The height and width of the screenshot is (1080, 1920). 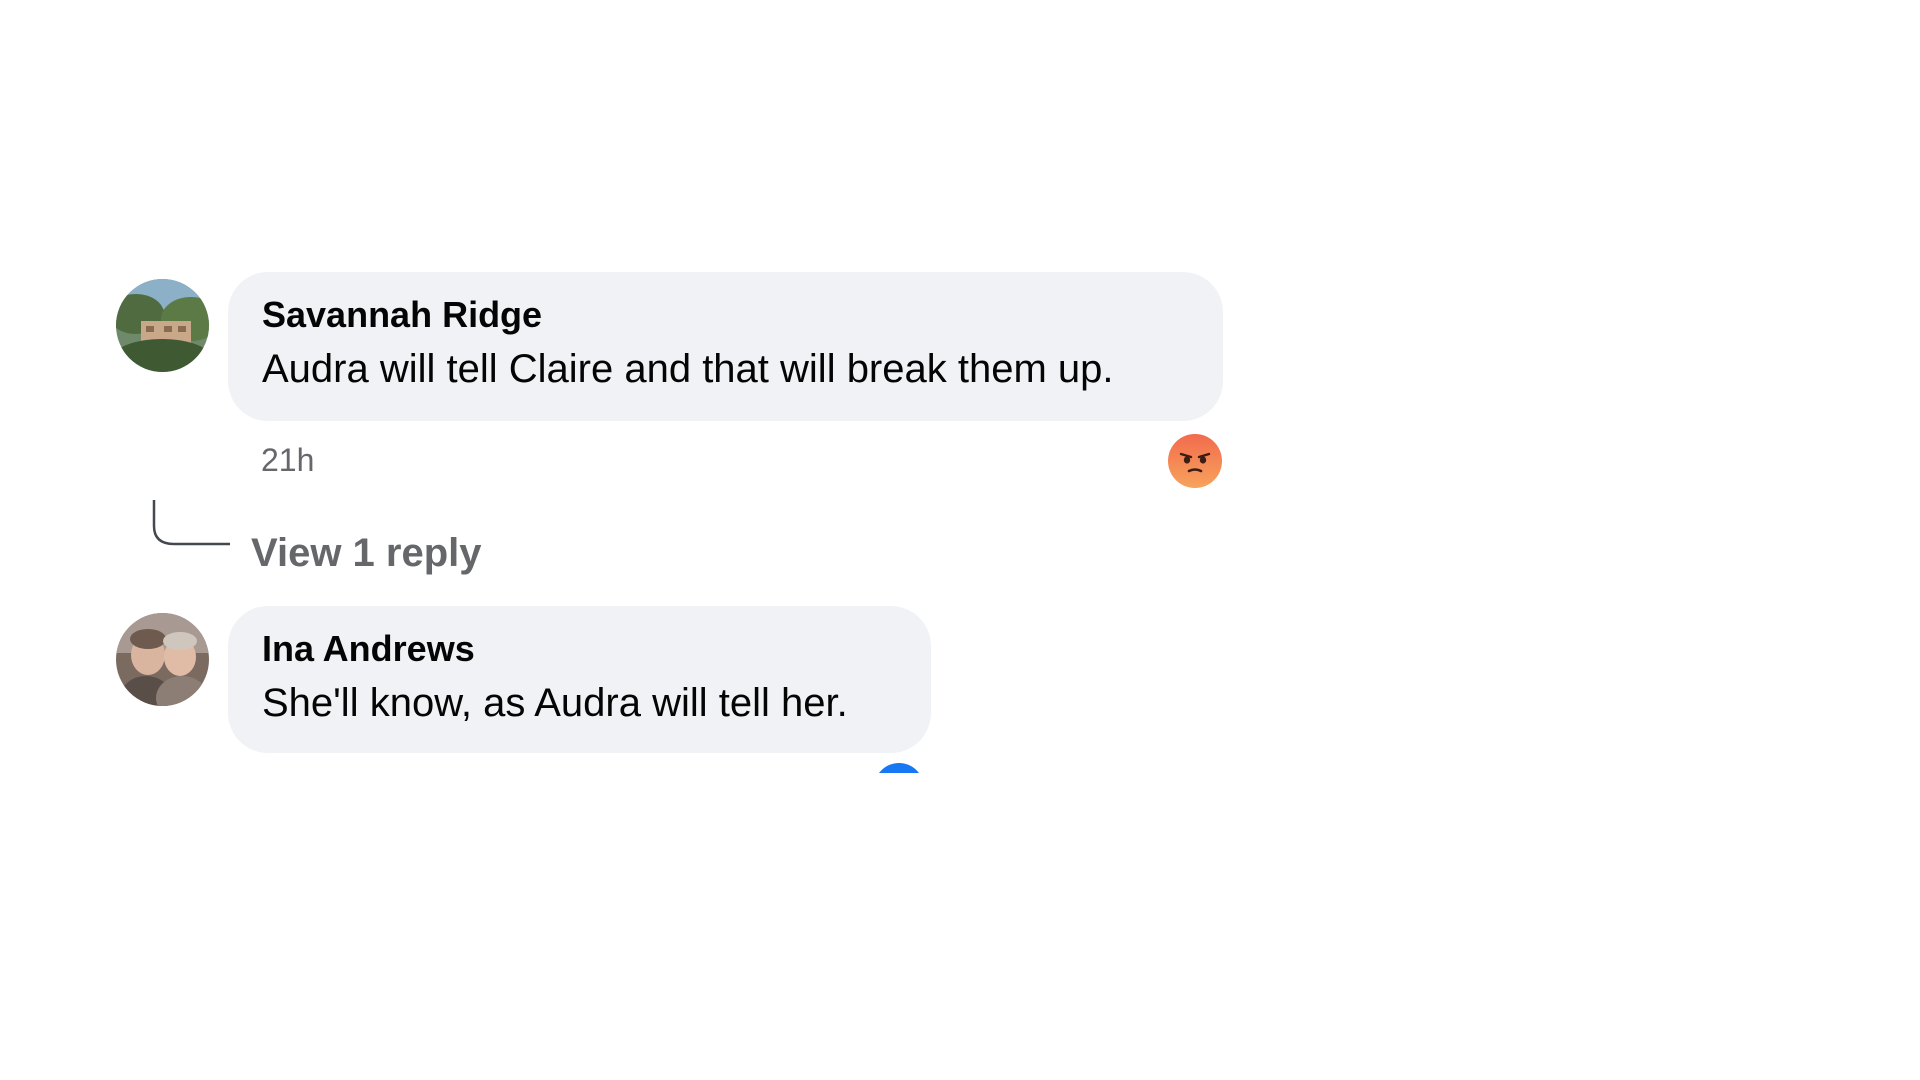 What do you see at coordinates (1195, 461) in the screenshot?
I see `angry-reaction-icon` at bounding box center [1195, 461].